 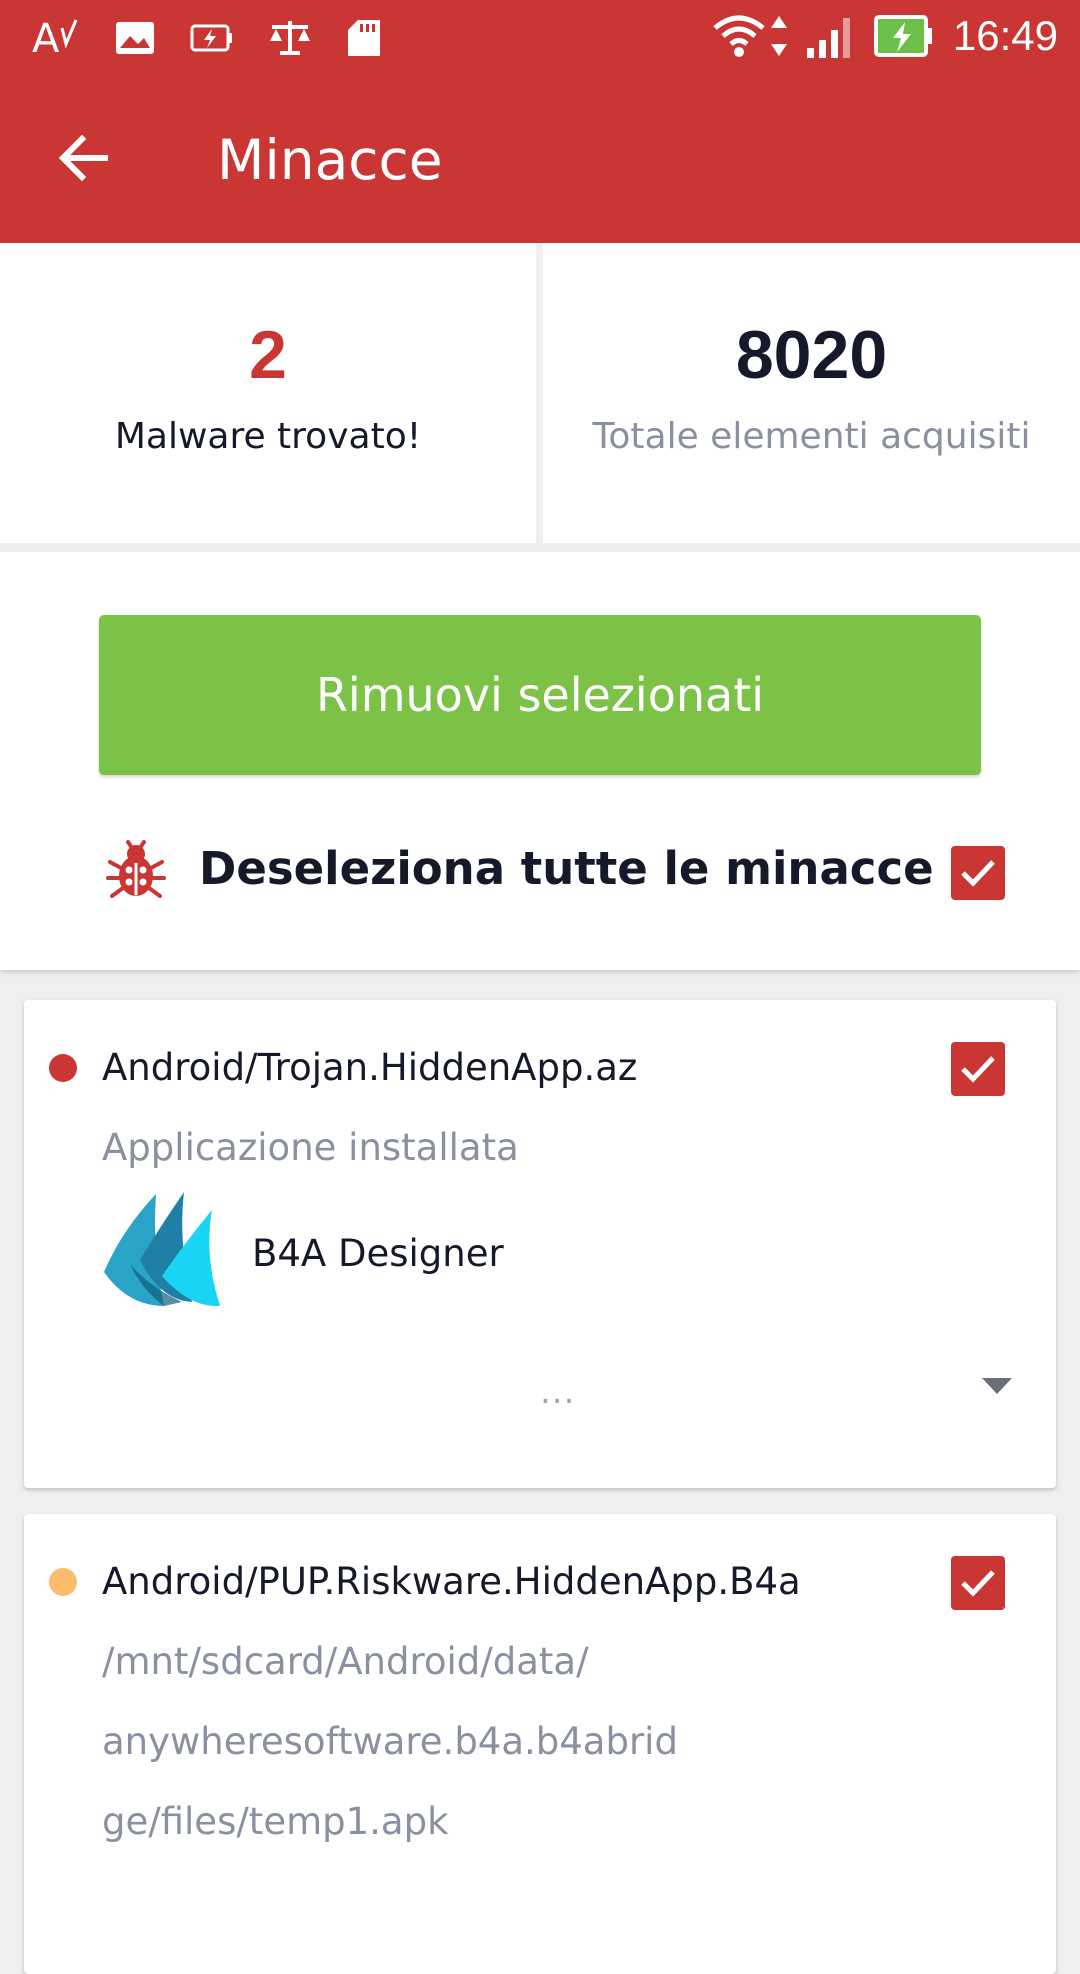 I want to click on signal-icon, so click(x=832, y=36).